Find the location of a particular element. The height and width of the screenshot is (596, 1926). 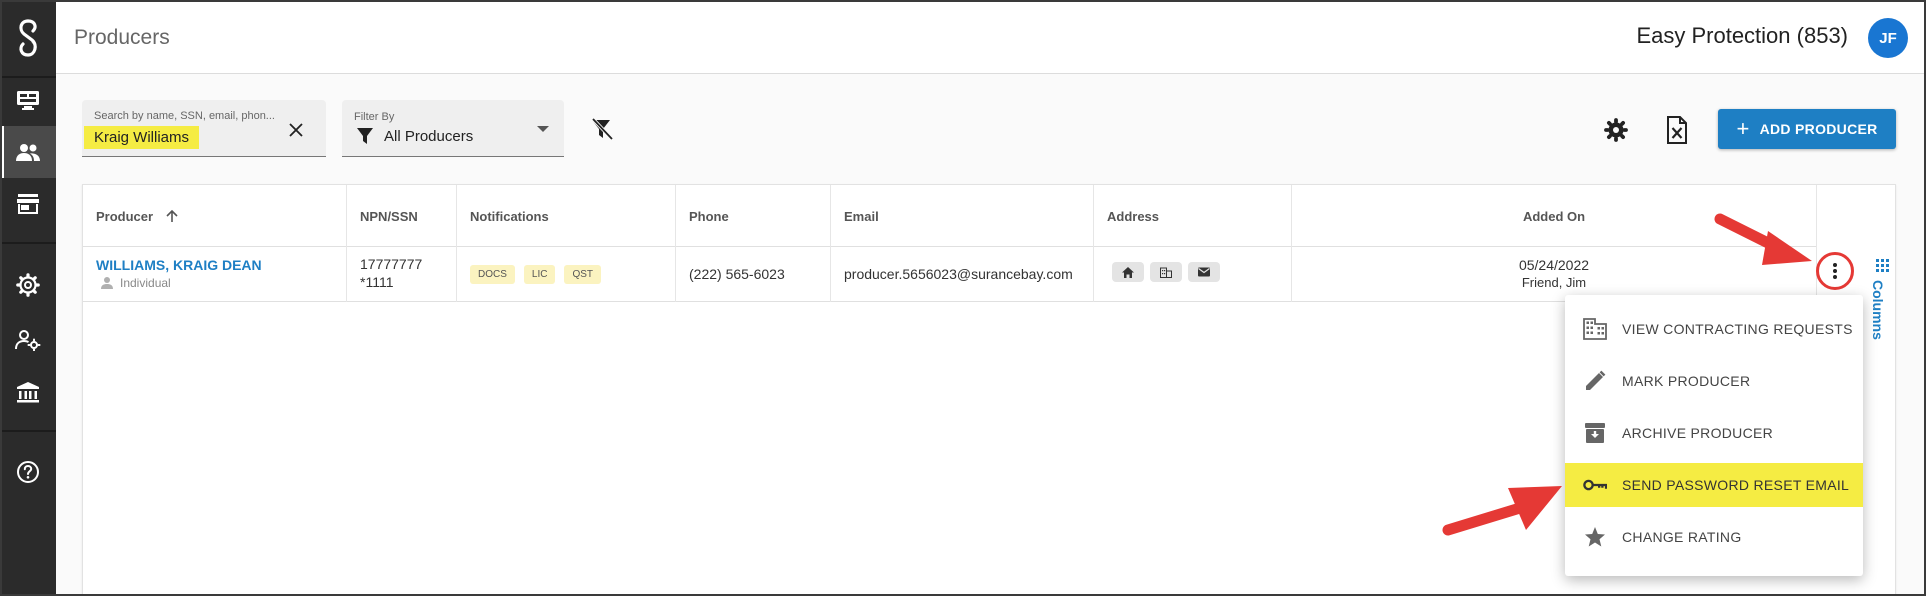

sidebar-item-store is located at coordinates (28, 204).